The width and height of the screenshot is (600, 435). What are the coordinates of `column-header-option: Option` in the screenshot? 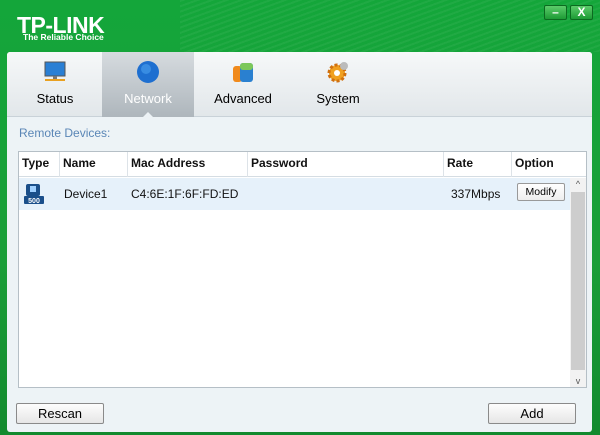 It's located at (534, 163).